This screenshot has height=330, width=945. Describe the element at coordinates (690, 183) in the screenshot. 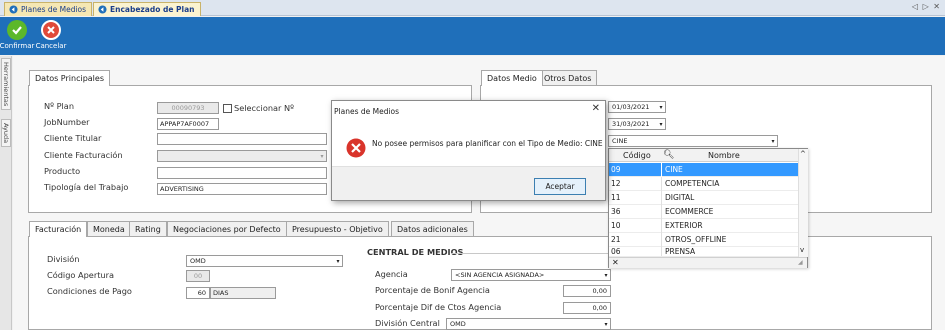

I see `item-name: COMPETENCIA` at that location.